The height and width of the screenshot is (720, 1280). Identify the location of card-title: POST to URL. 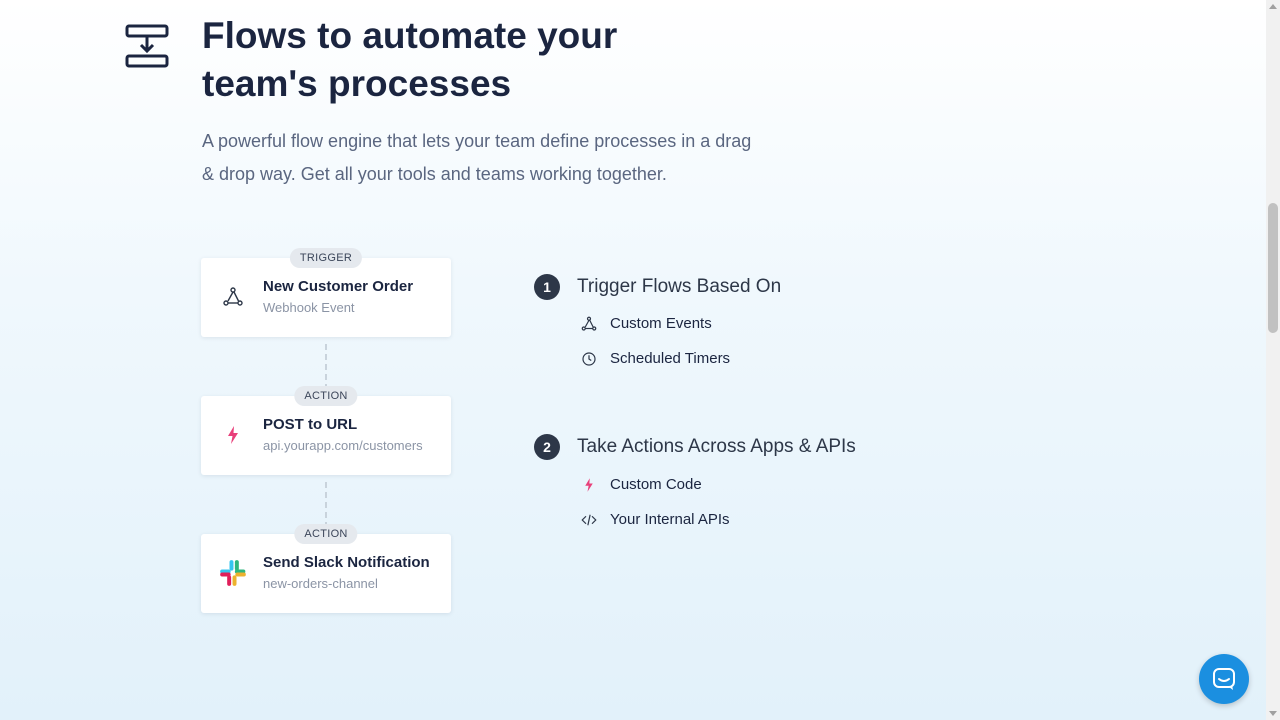
(310, 424).